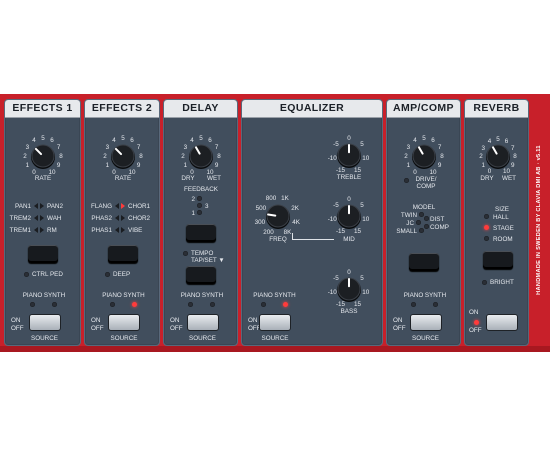 The width and height of the screenshot is (550, 450). Describe the element at coordinates (366, 158) in the screenshot. I see `eq-treble-scale-p10: 10` at that location.